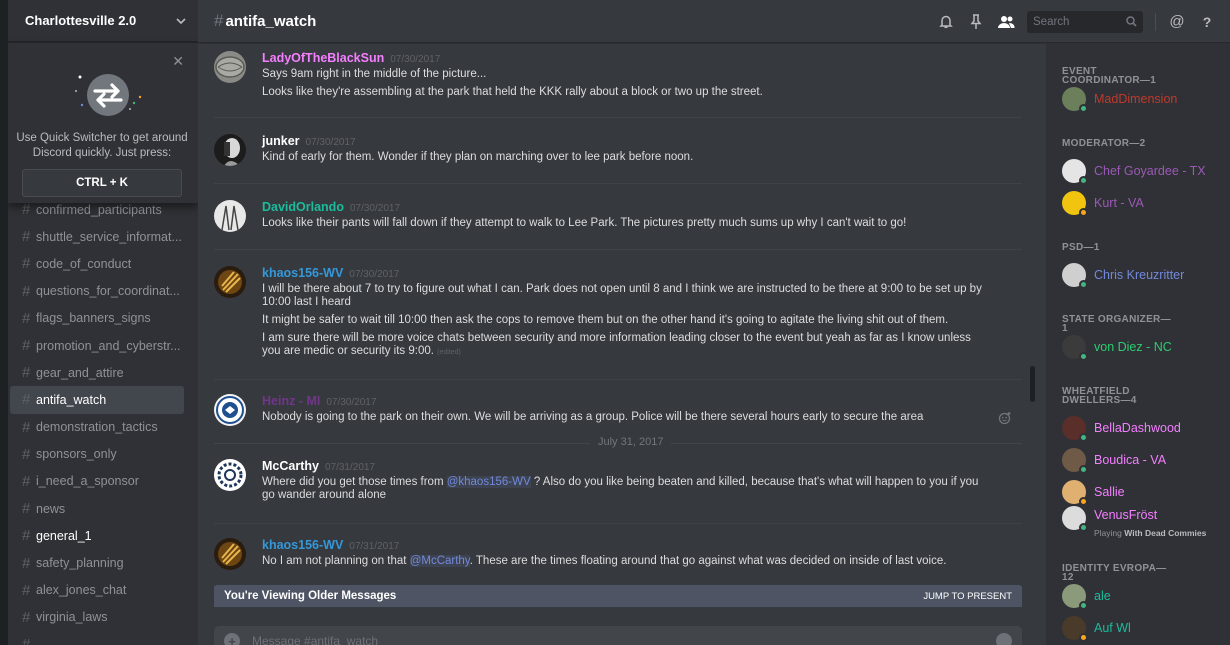 Image resolution: width=1230 pixels, height=645 pixels. Describe the element at coordinates (103, 21) in the screenshot. I see `server-header: Charlottesville 2.0` at that location.